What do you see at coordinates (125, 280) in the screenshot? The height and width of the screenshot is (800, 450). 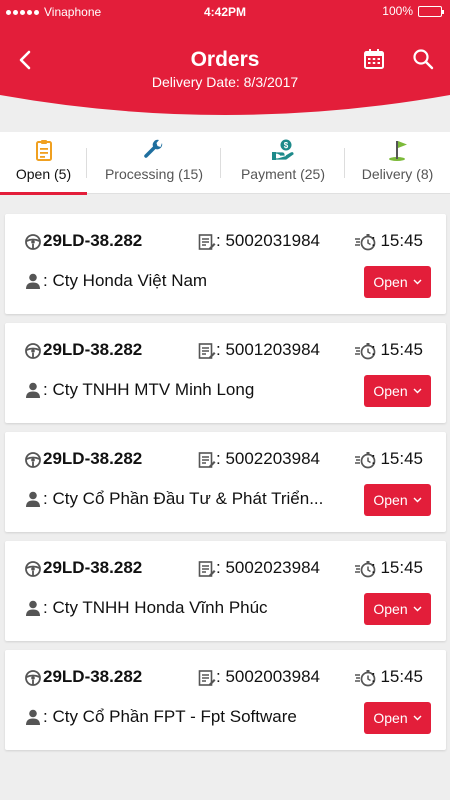 I see `customer-name: : Cty Honda Việt Nam` at bounding box center [125, 280].